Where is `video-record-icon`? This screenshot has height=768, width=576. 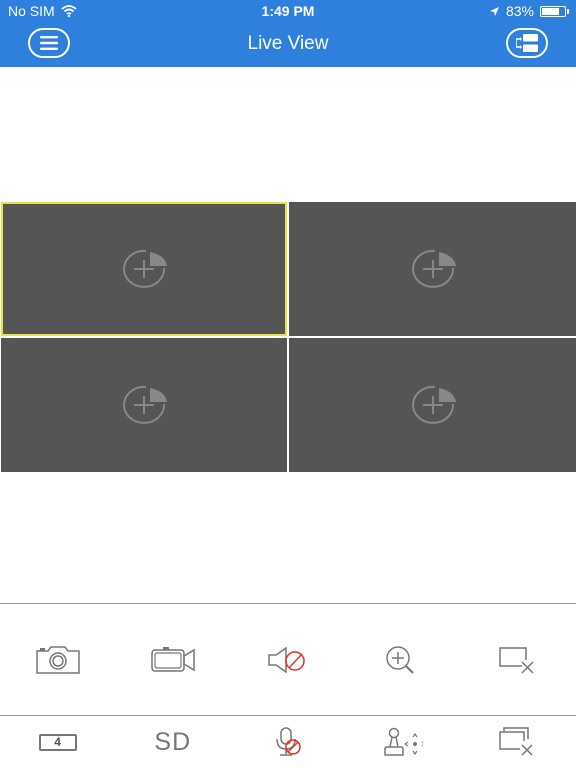
video-record-icon is located at coordinates (173, 659).